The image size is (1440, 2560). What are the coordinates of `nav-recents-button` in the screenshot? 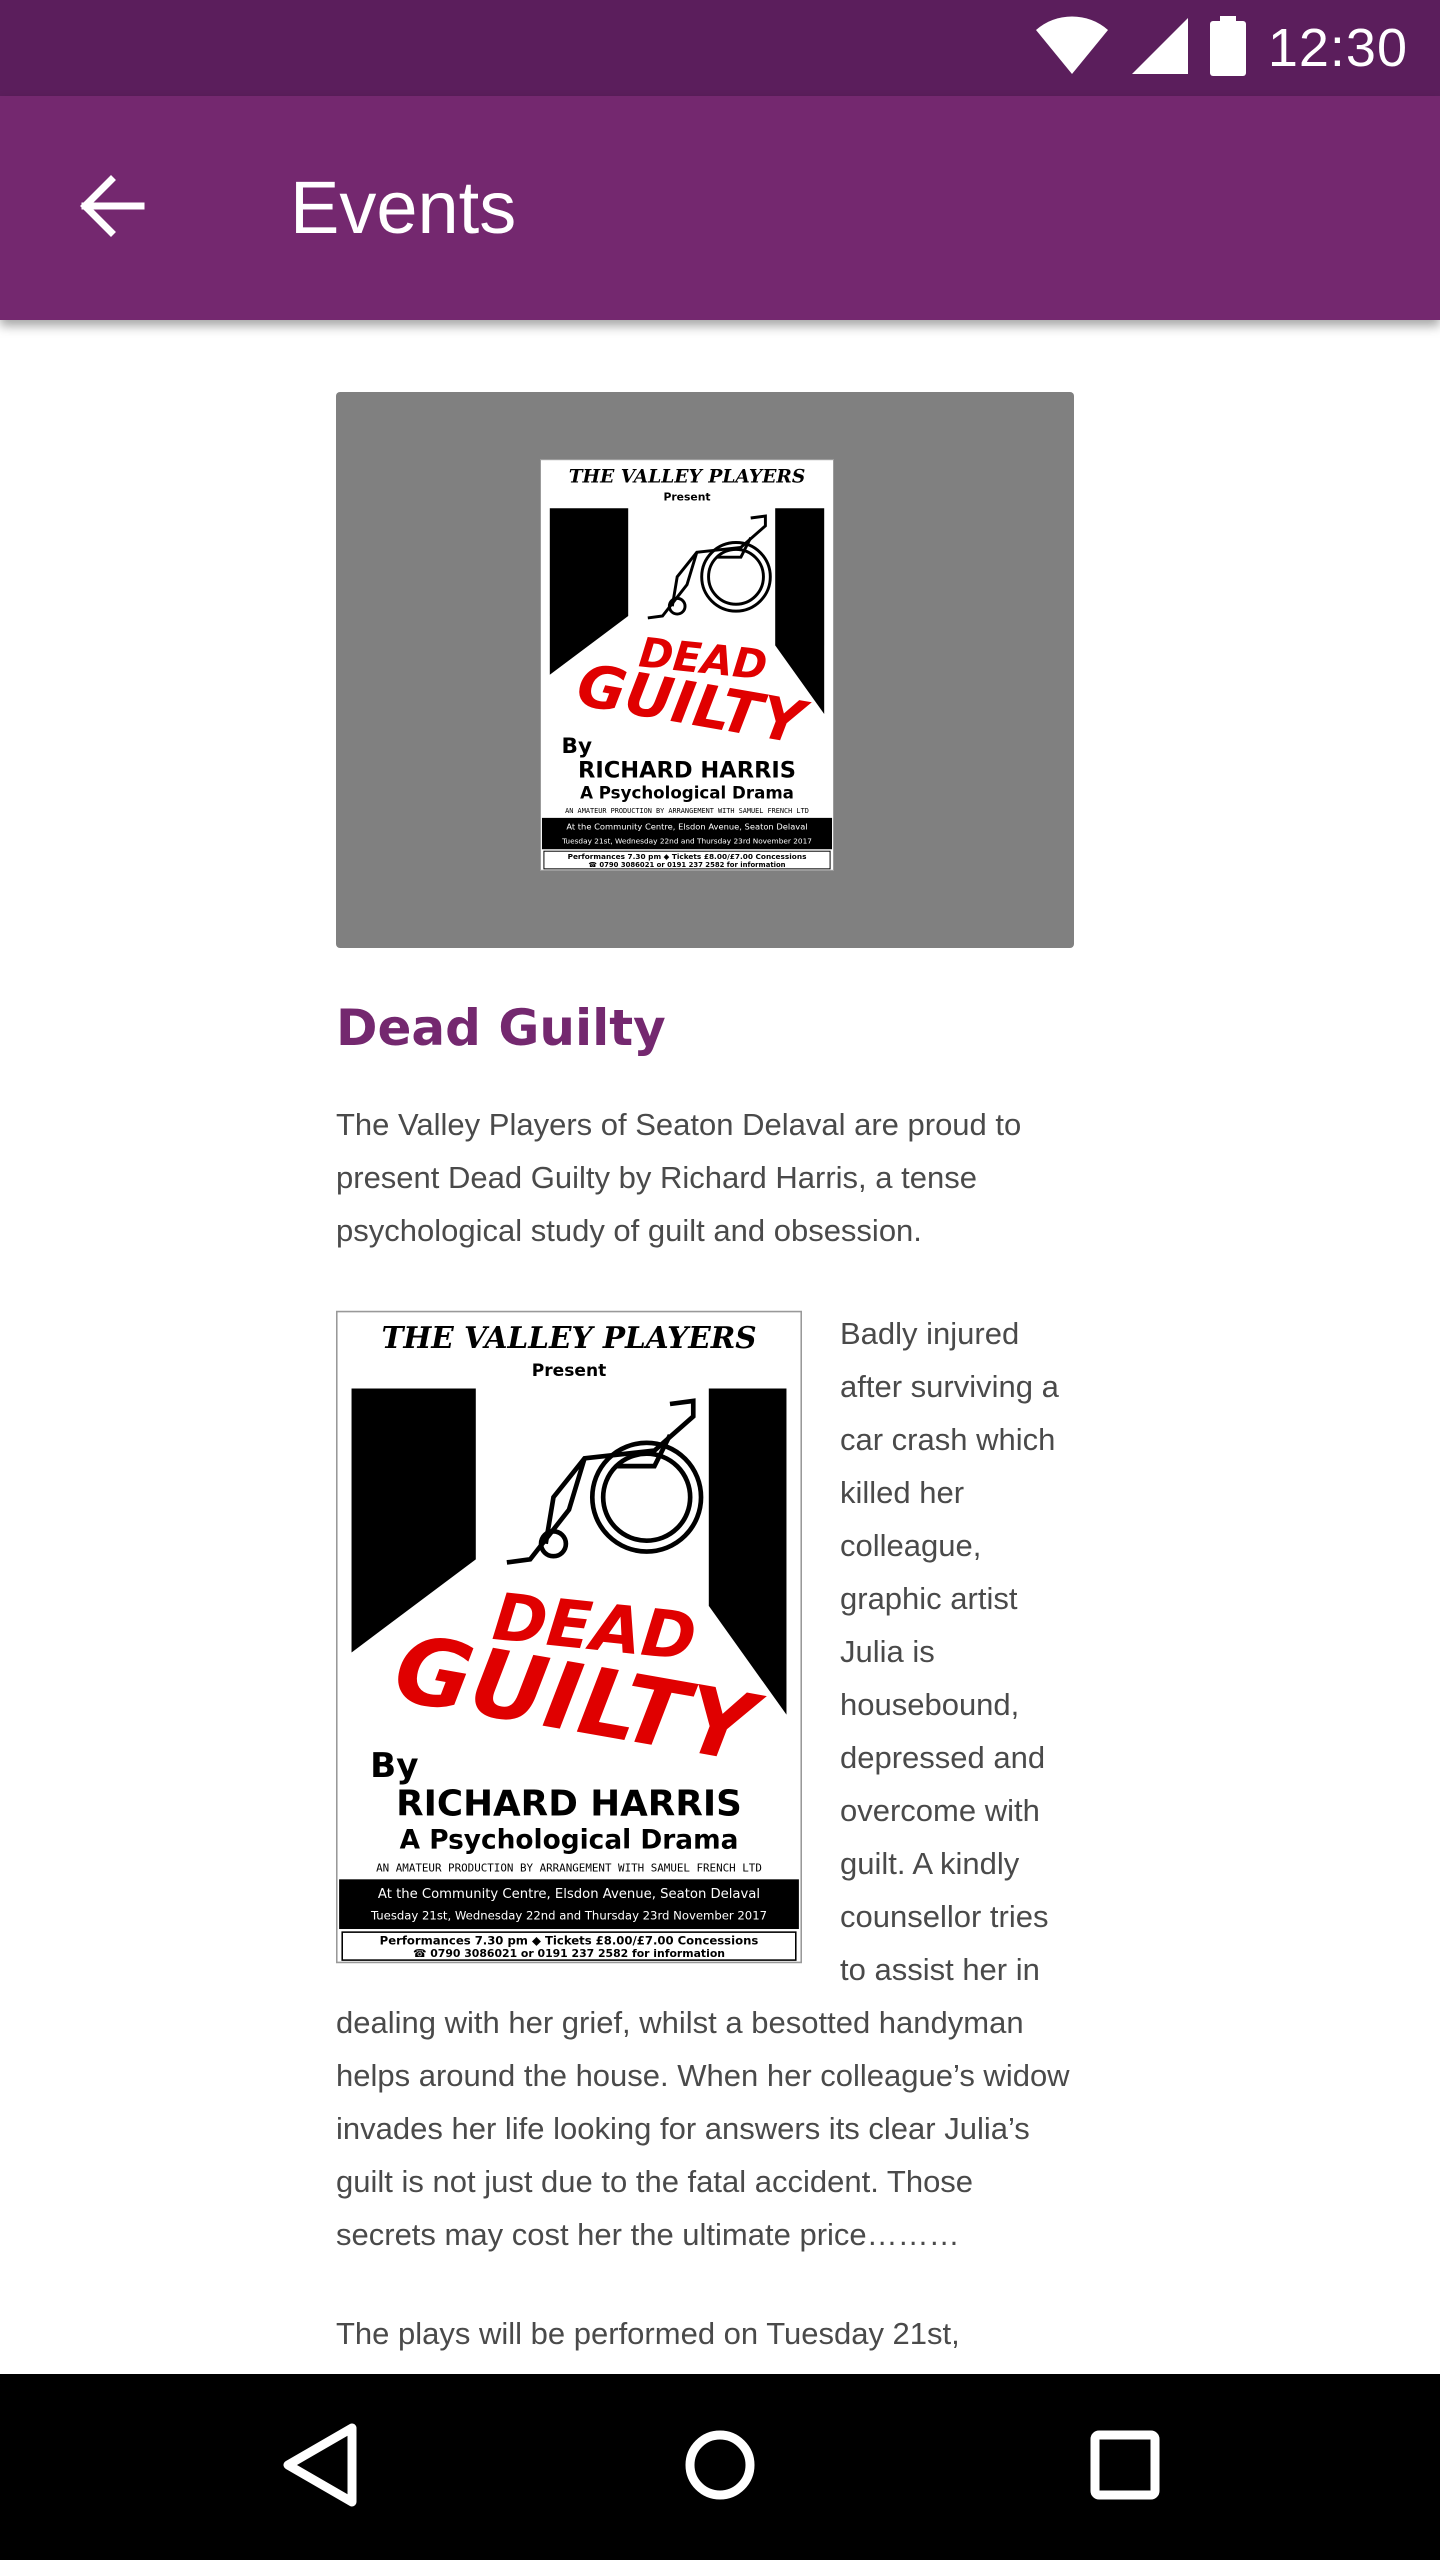 It's located at (1125, 2467).